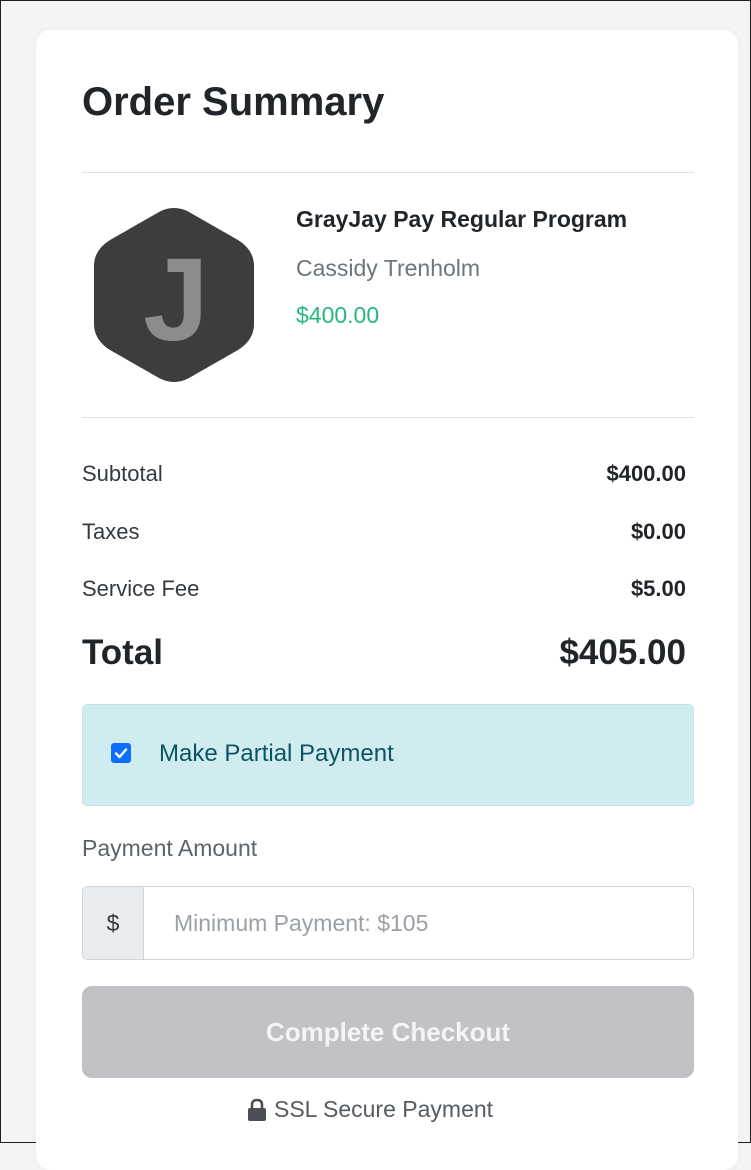 The height and width of the screenshot is (1170, 751). Describe the element at coordinates (384, 532) in the screenshot. I see `taxes-row: Taxes $0.00` at that location.